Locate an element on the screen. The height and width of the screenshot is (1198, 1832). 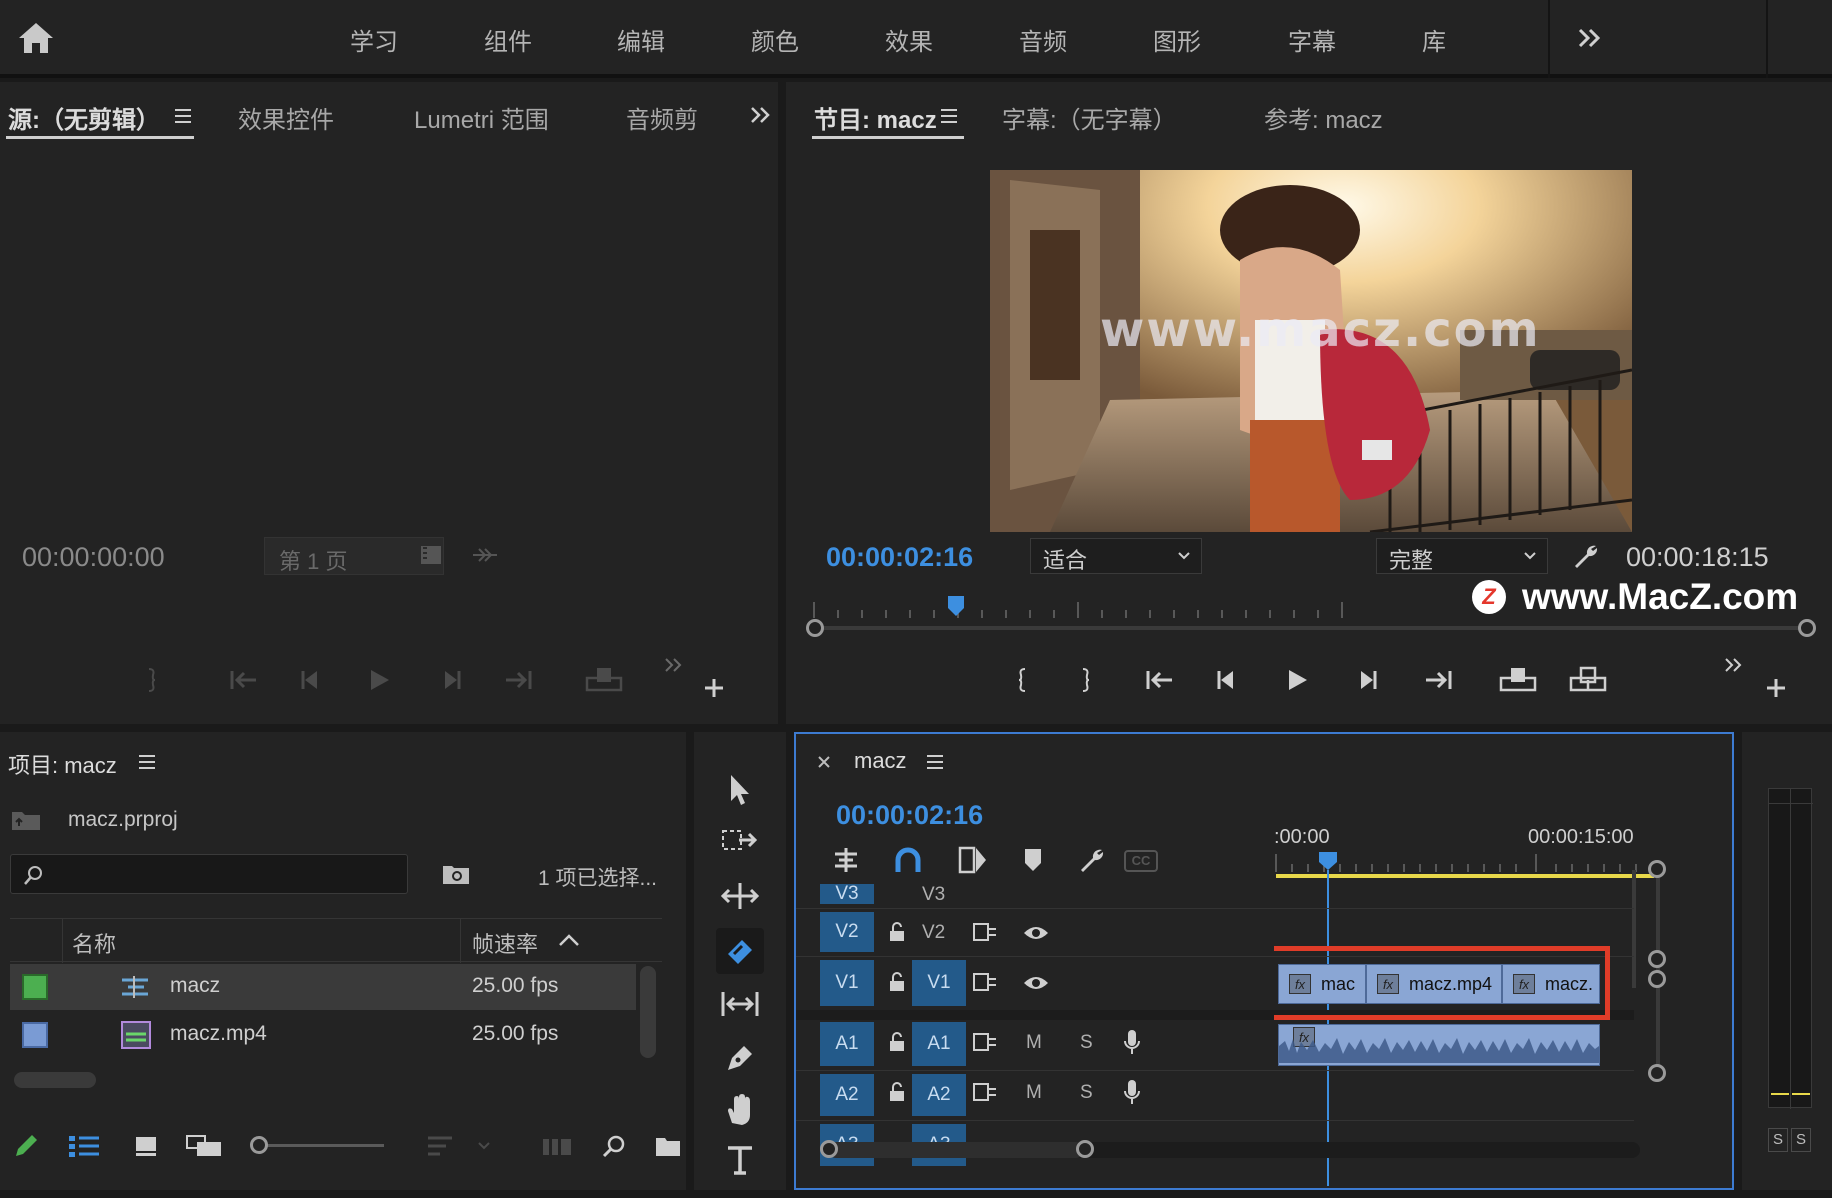
sequence-tab: macz is located at coordinates (880, 761).